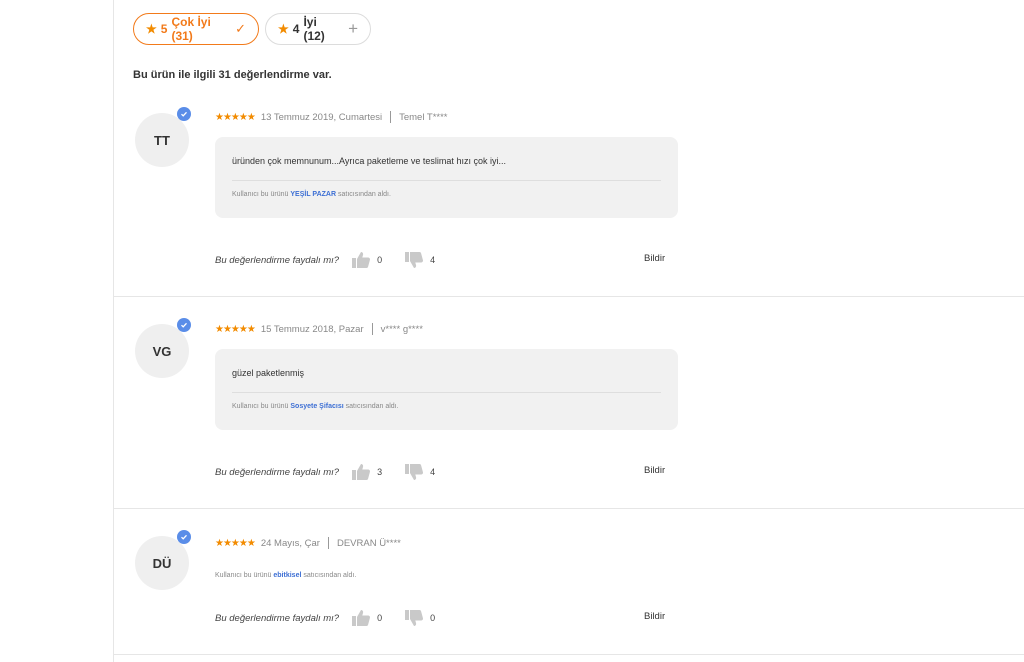  What do you see at coordinates (191, 29) in the screenshot?
I see `filter-label: Çok İyi (31)` at bounding box center [191, 29].